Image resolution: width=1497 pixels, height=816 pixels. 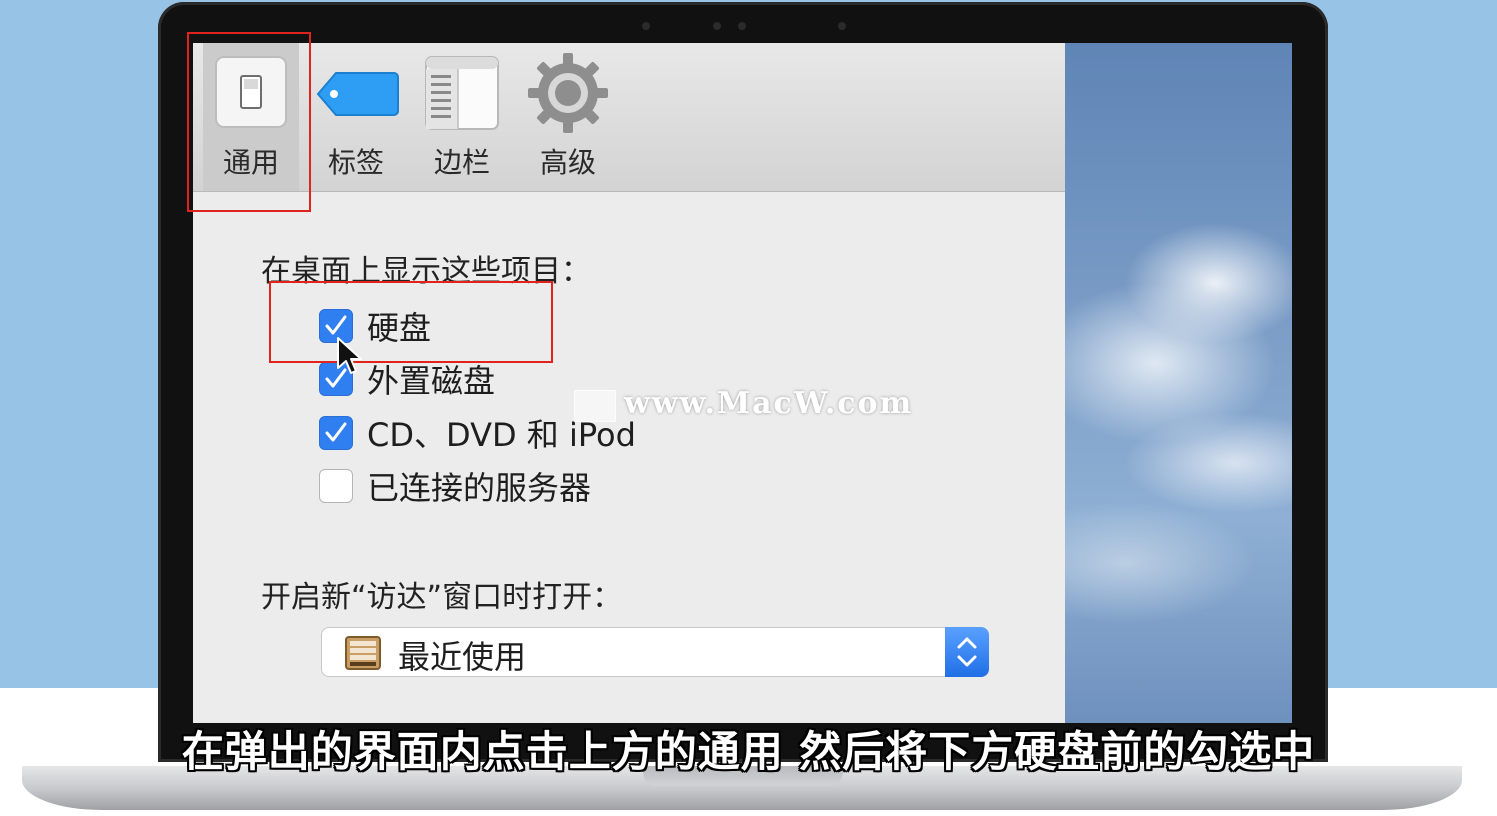 I want to click on popup-stepper, so click(x=967, y=652).